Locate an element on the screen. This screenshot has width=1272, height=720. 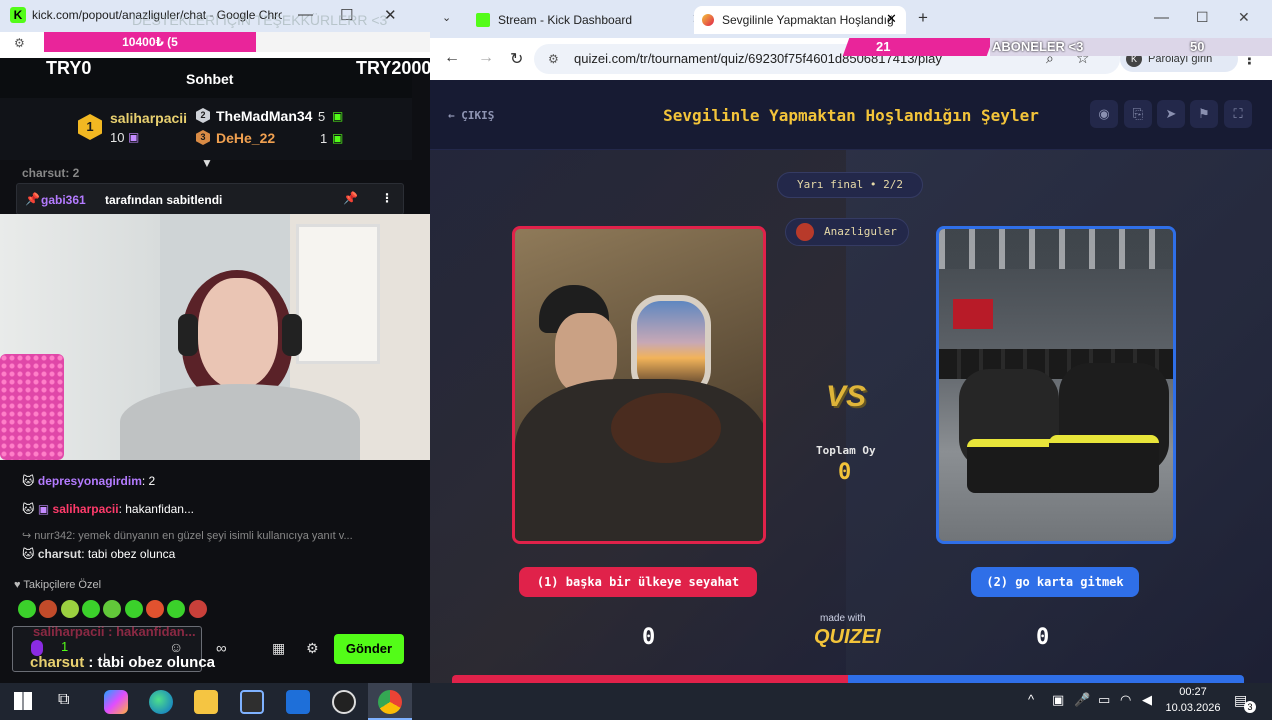
wifi-icon: ◠ is located at coordinates (1125, 700).